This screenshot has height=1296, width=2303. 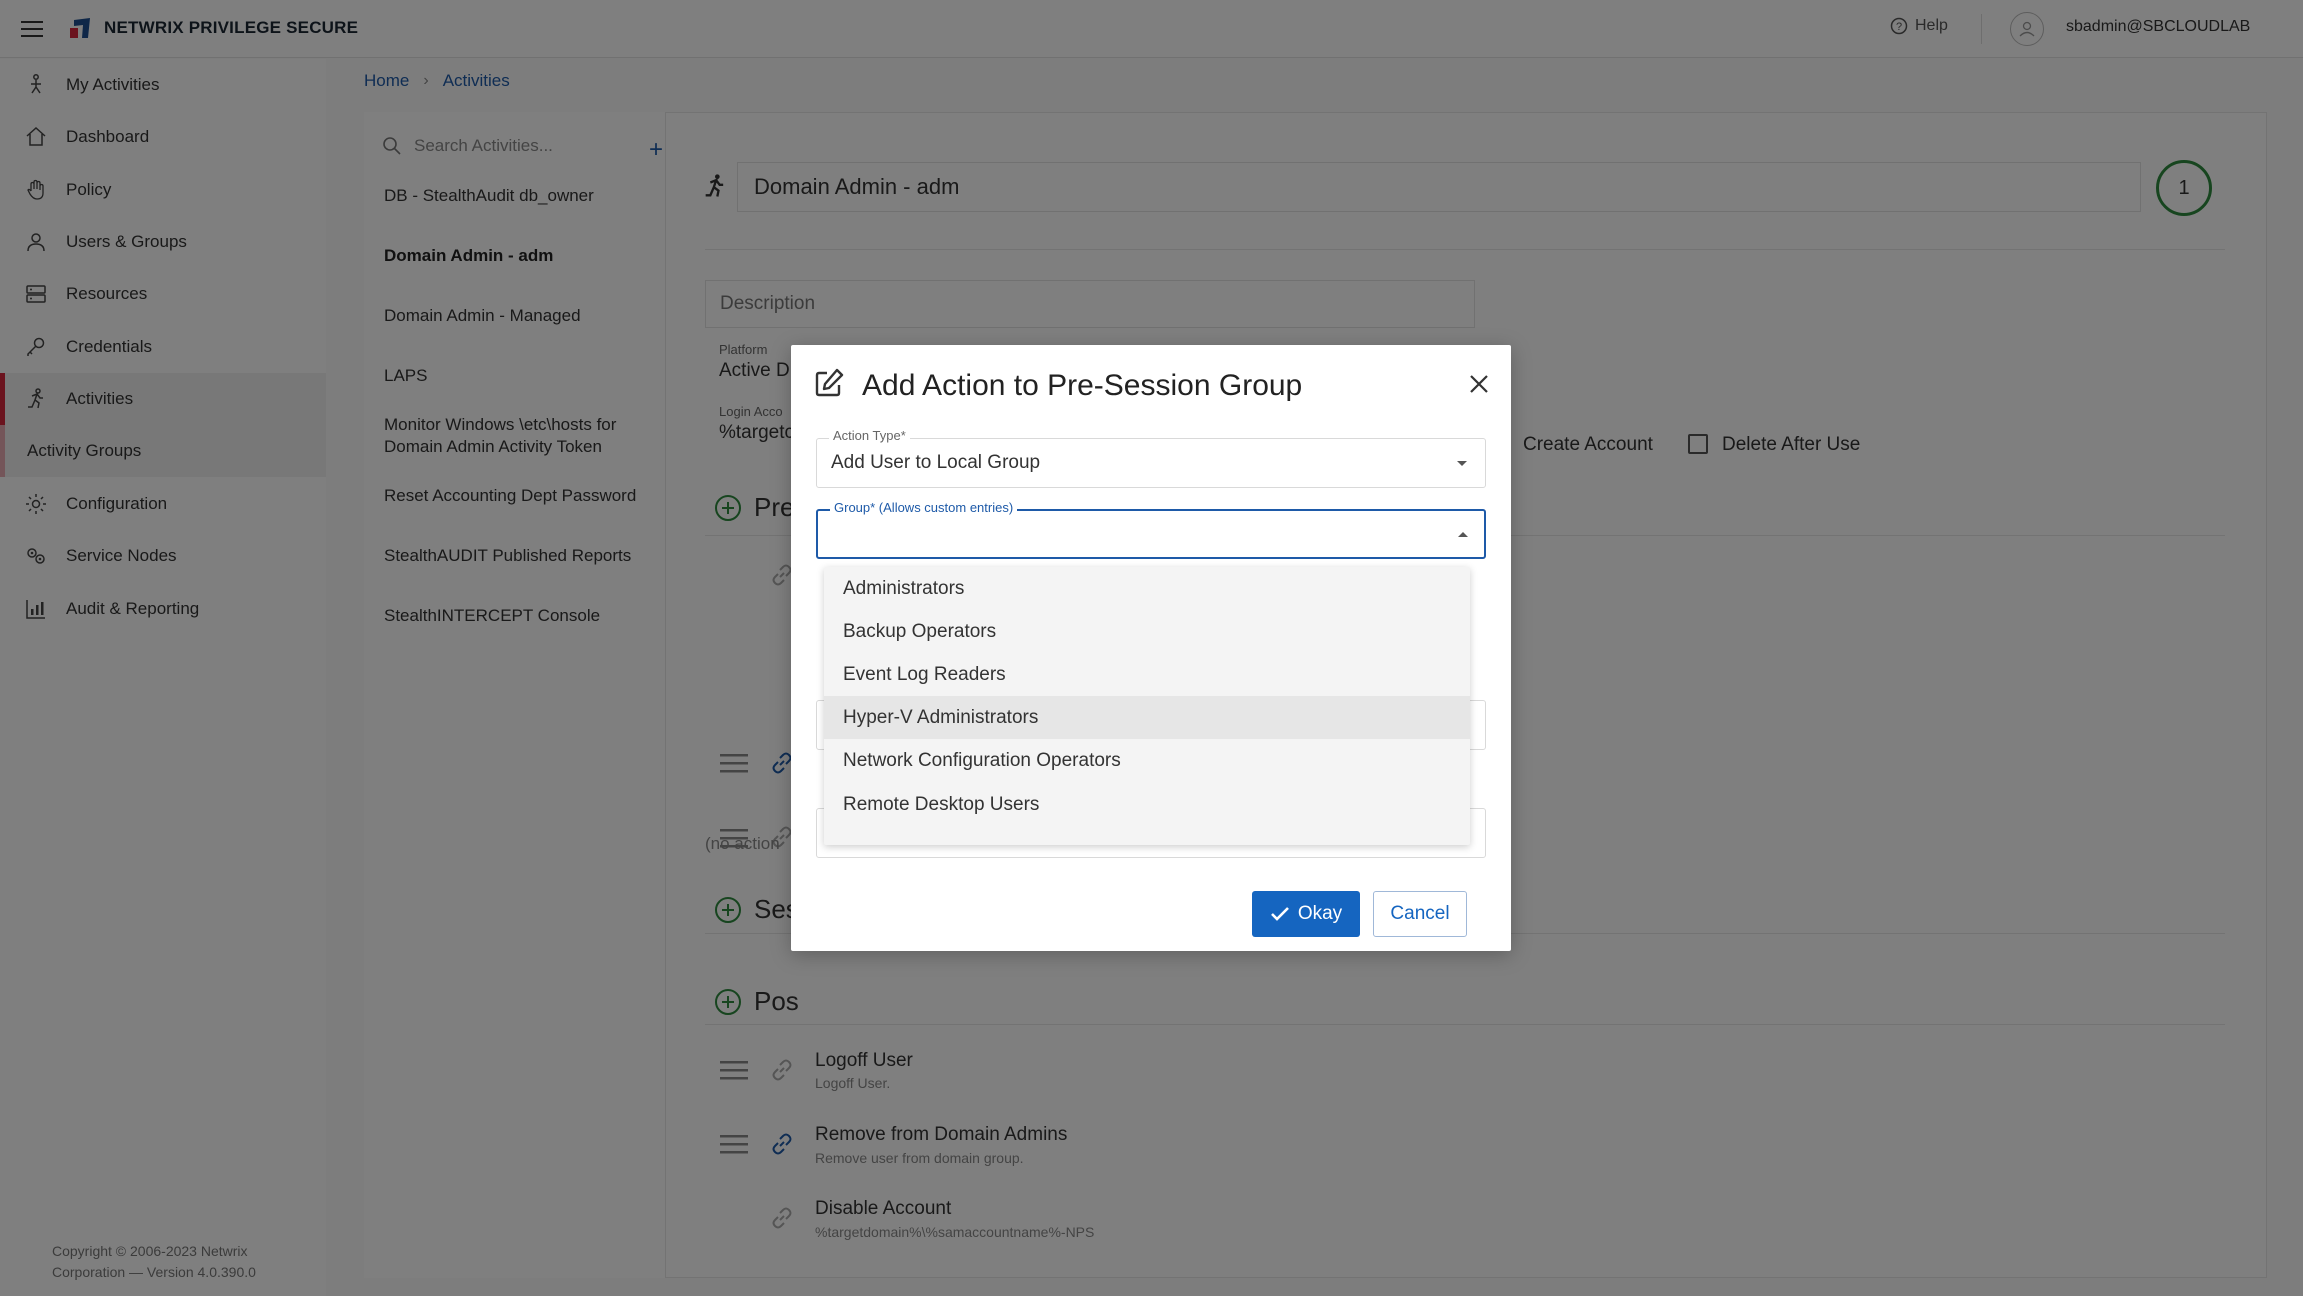 I want to click on action-type-label: Action Type*, so click(x=869, y=435).